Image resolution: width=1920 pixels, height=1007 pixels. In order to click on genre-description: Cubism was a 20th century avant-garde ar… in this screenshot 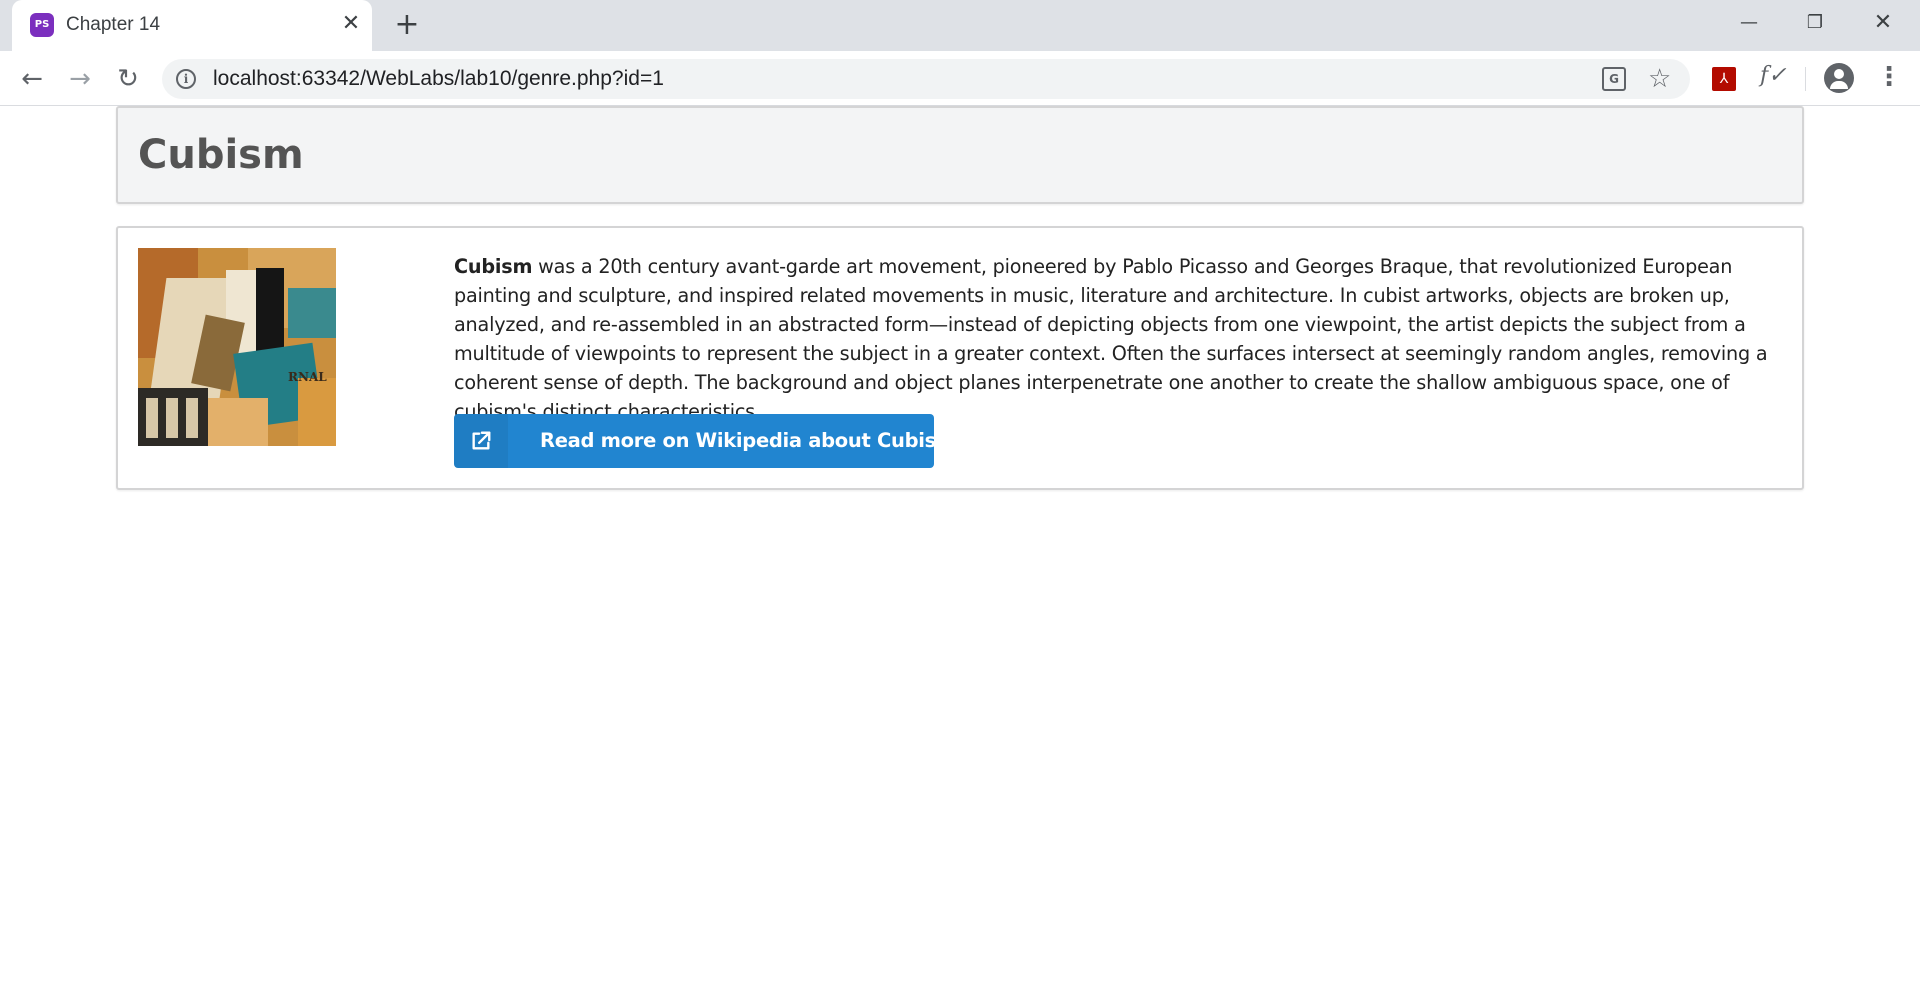, I will do `click(1119, 339)`.